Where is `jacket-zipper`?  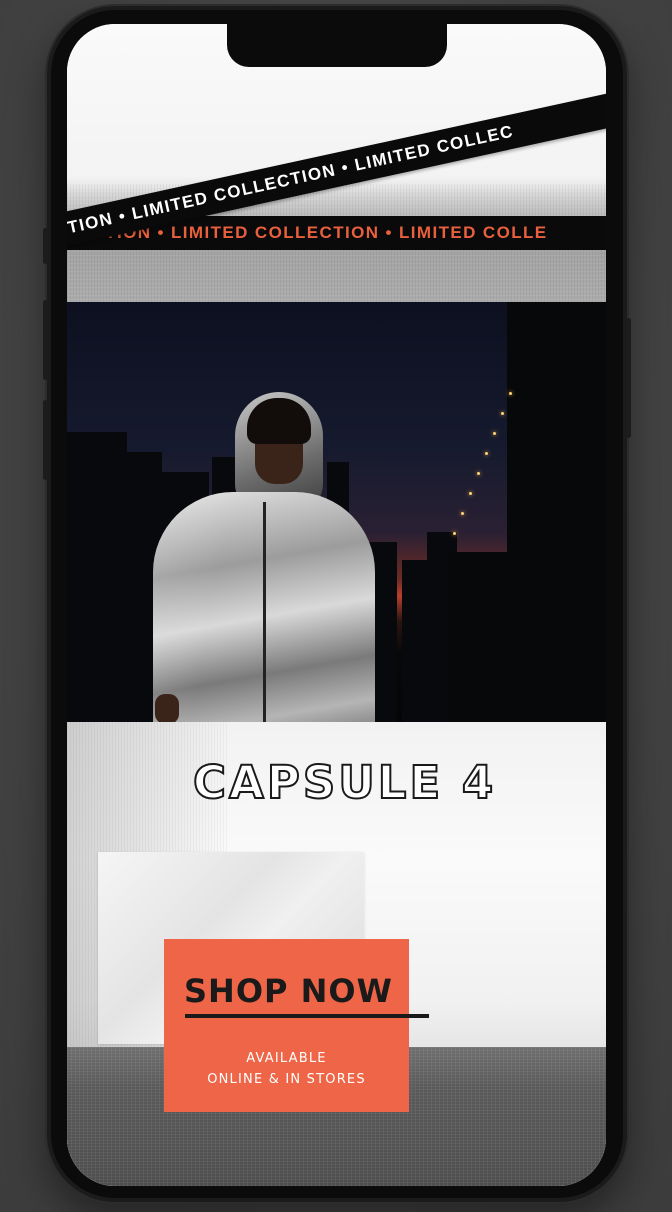 jacket-zipper is located at coordinates (264, 612).